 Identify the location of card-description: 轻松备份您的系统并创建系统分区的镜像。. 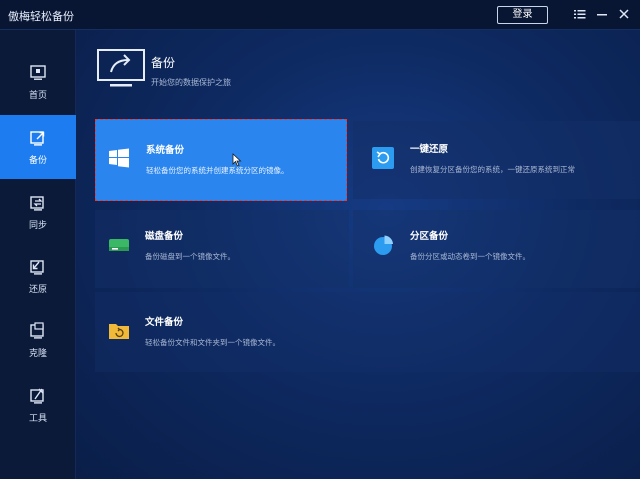
(217, 170).